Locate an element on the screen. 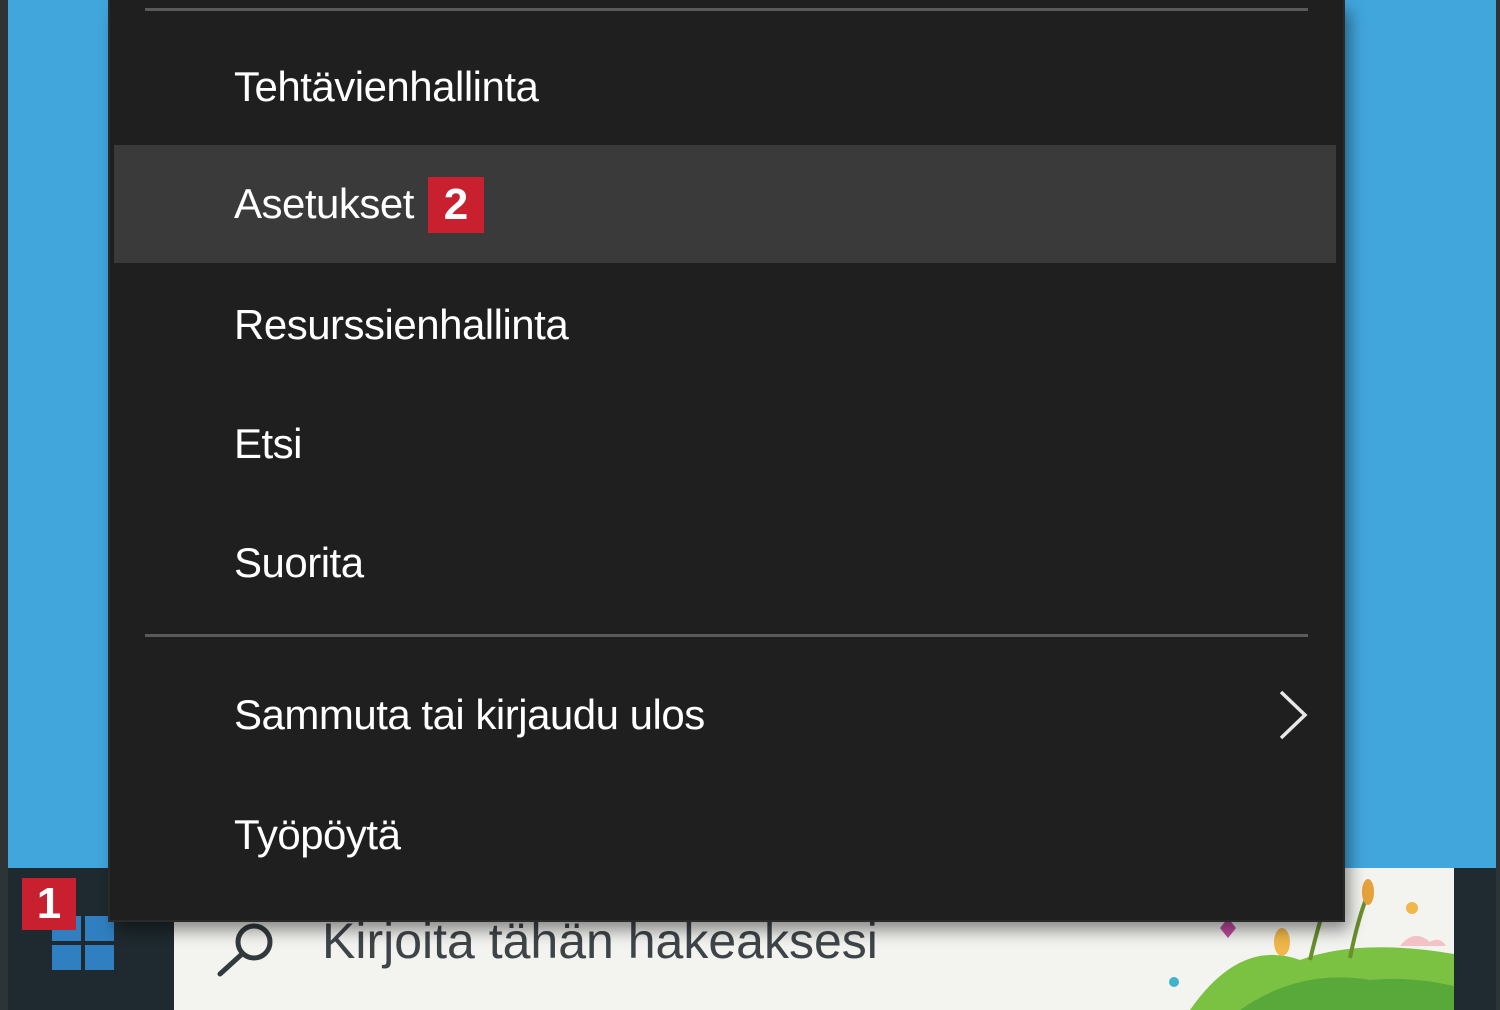 The image size is (1500, 1010). menu-item-search: Etsi is located at coordinates (725, 444).